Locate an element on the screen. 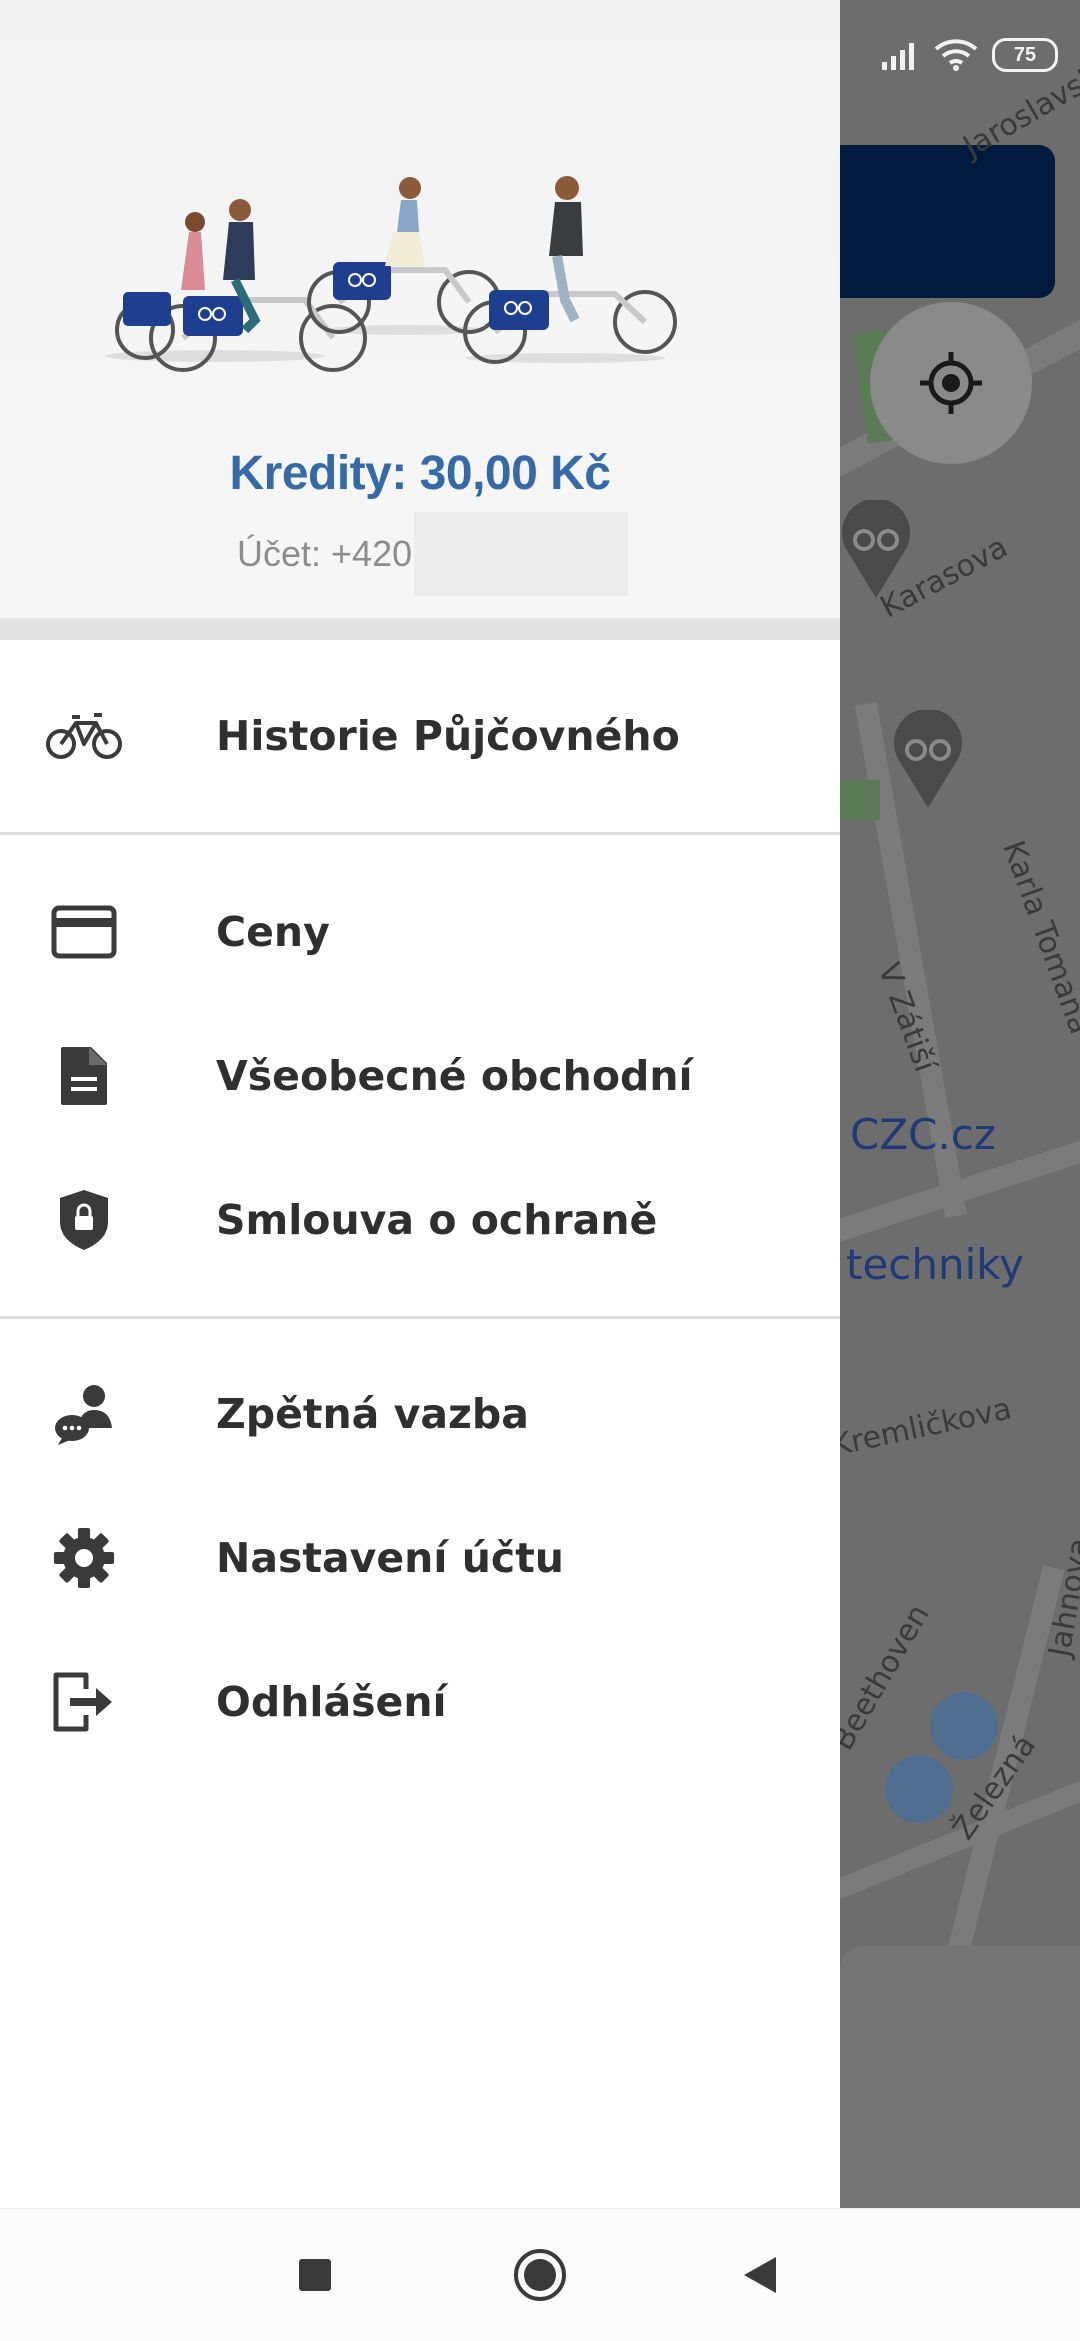 The width and height of the screenshot is (1080, 2341). home-button is located at coordinates (540, 2275).